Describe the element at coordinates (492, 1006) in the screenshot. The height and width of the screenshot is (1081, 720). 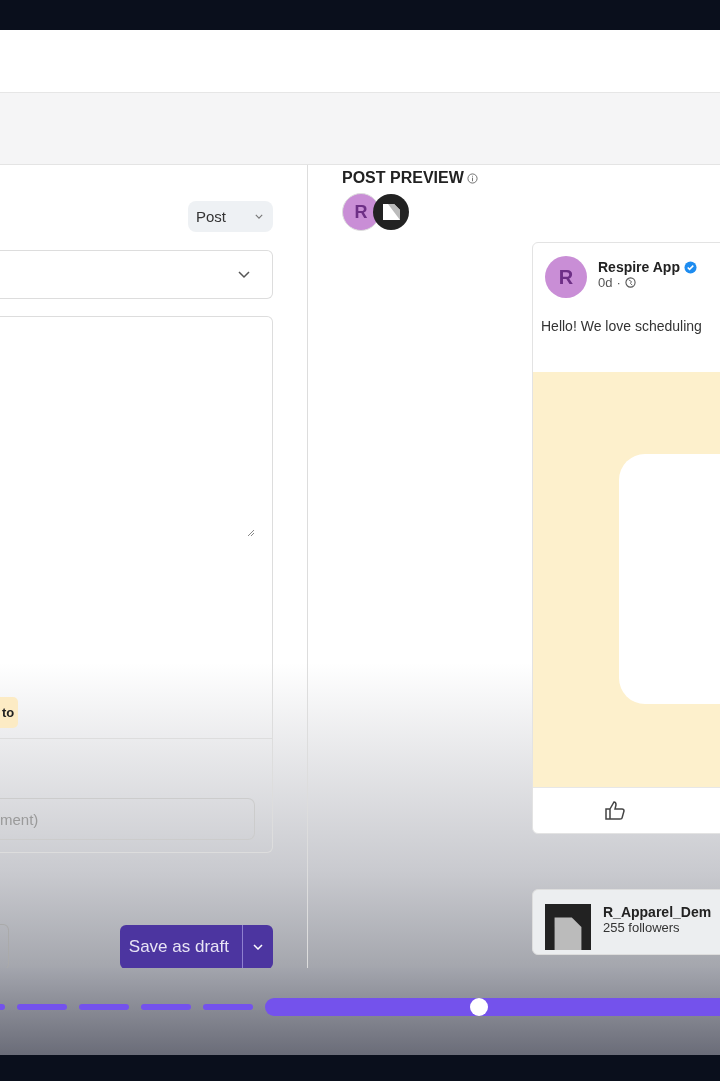
I see `progress-track` at that location.